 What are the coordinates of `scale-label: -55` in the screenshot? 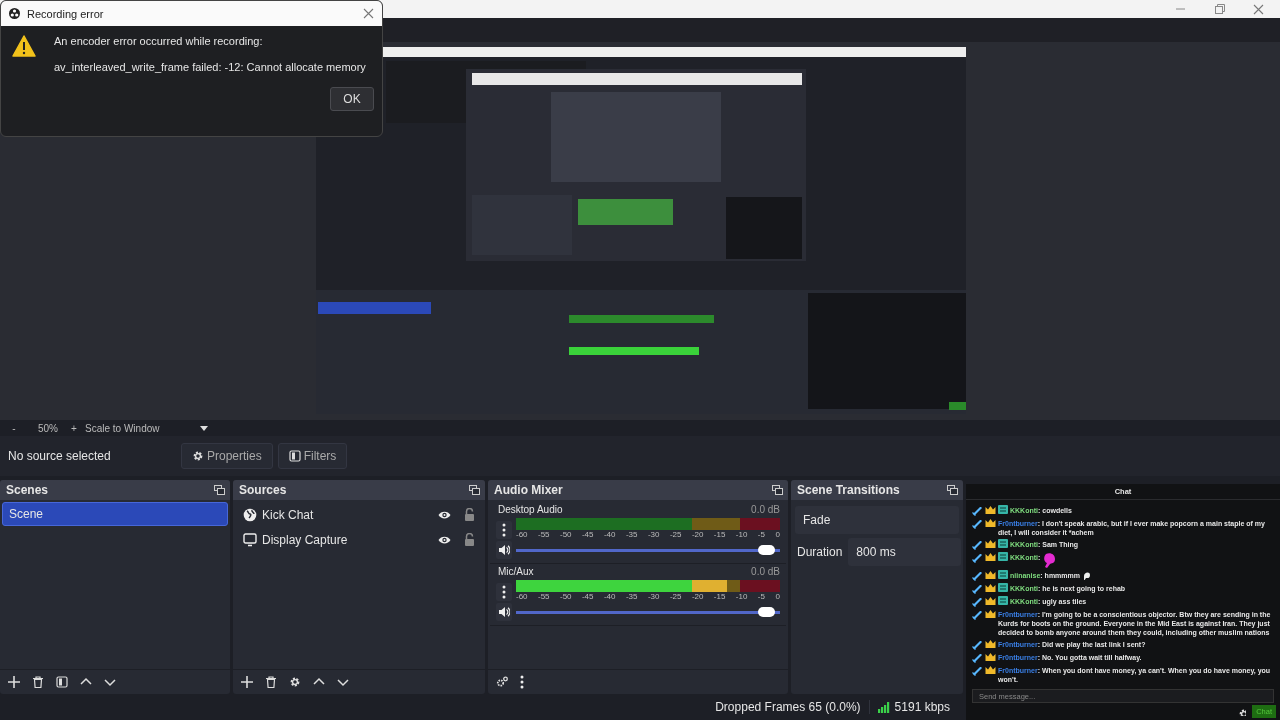 It's located at (544, 535).